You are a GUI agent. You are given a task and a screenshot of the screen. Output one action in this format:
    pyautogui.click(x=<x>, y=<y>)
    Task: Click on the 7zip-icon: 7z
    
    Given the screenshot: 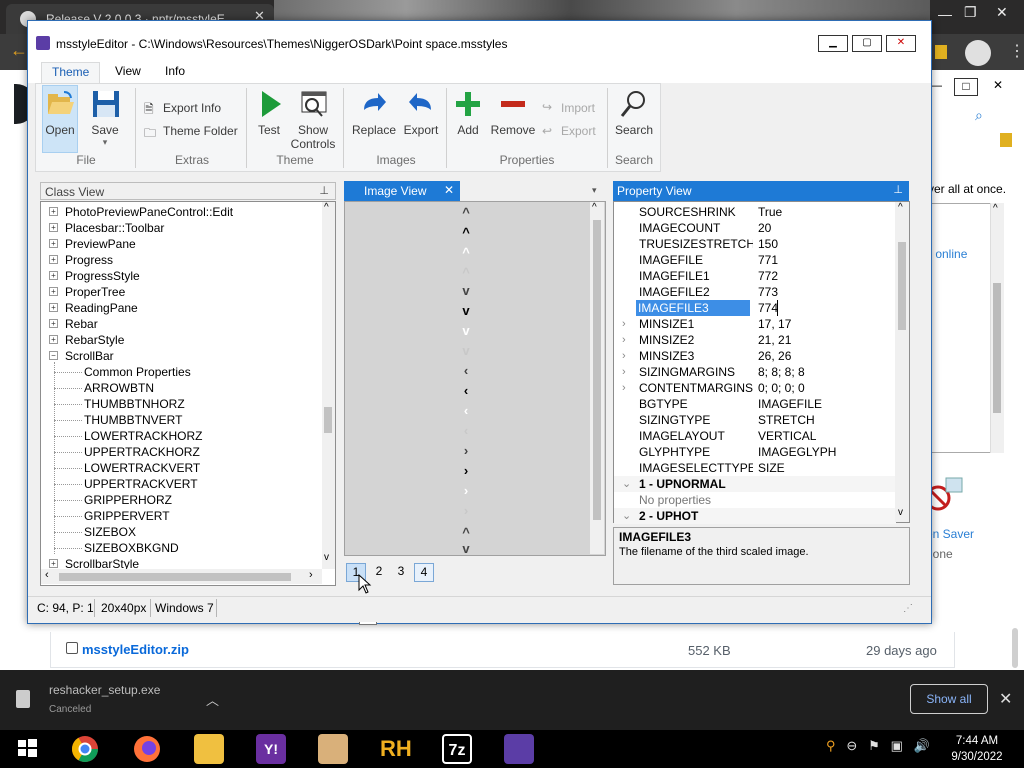 What is the action you would take?
    pyautogui.click(x=457, y=749)
    